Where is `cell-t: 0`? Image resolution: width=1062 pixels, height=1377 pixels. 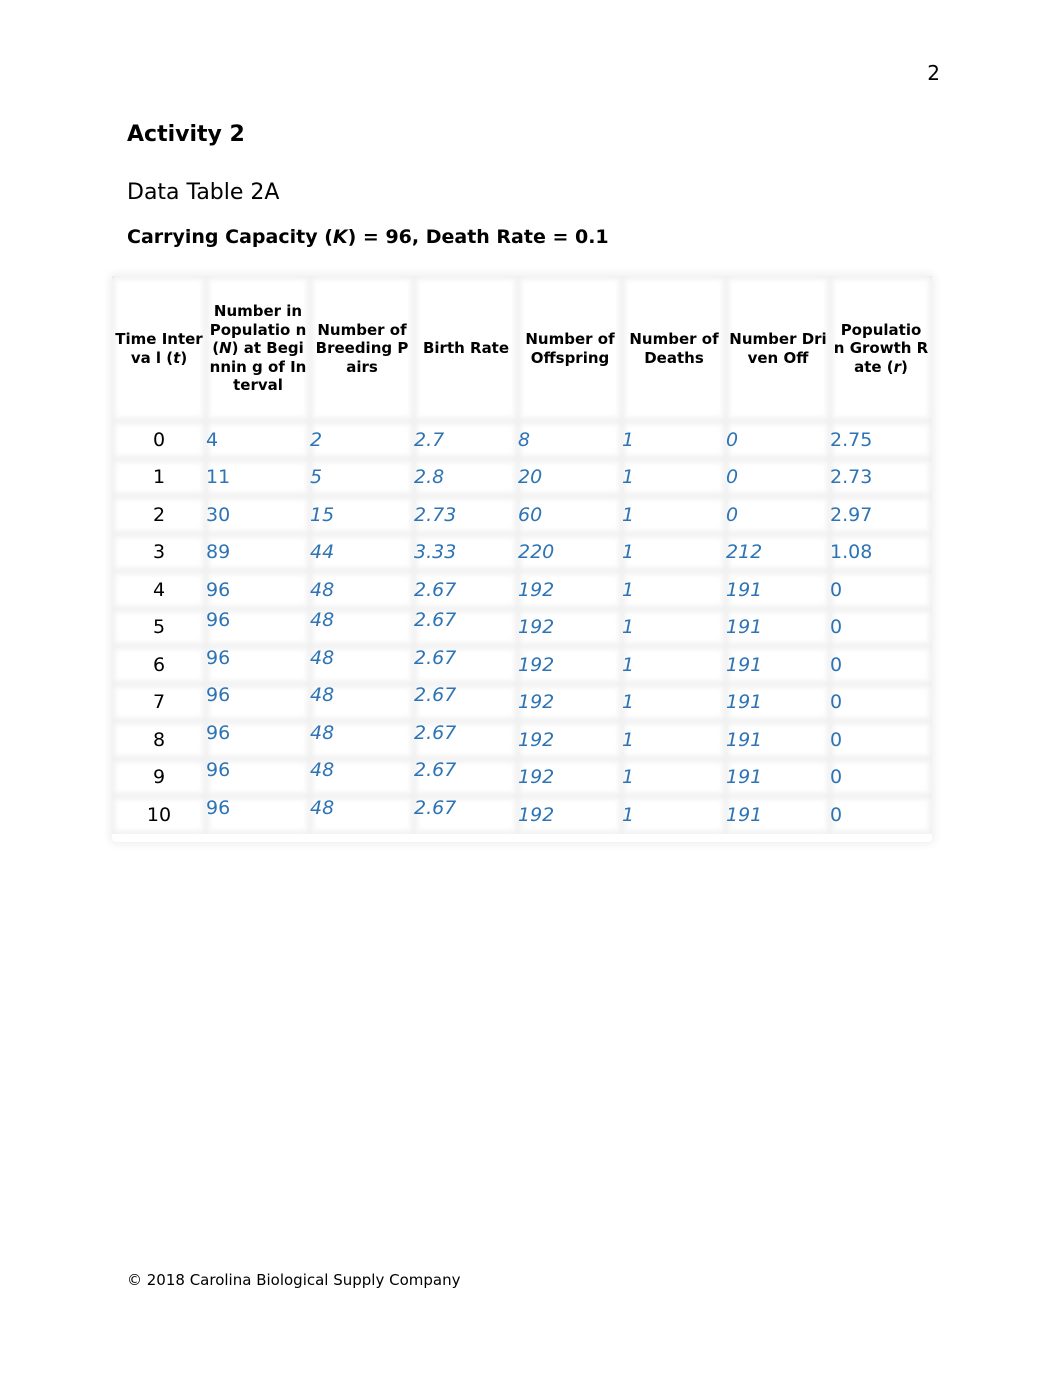 cell-t: 0 is located at coordinates (159, 440).